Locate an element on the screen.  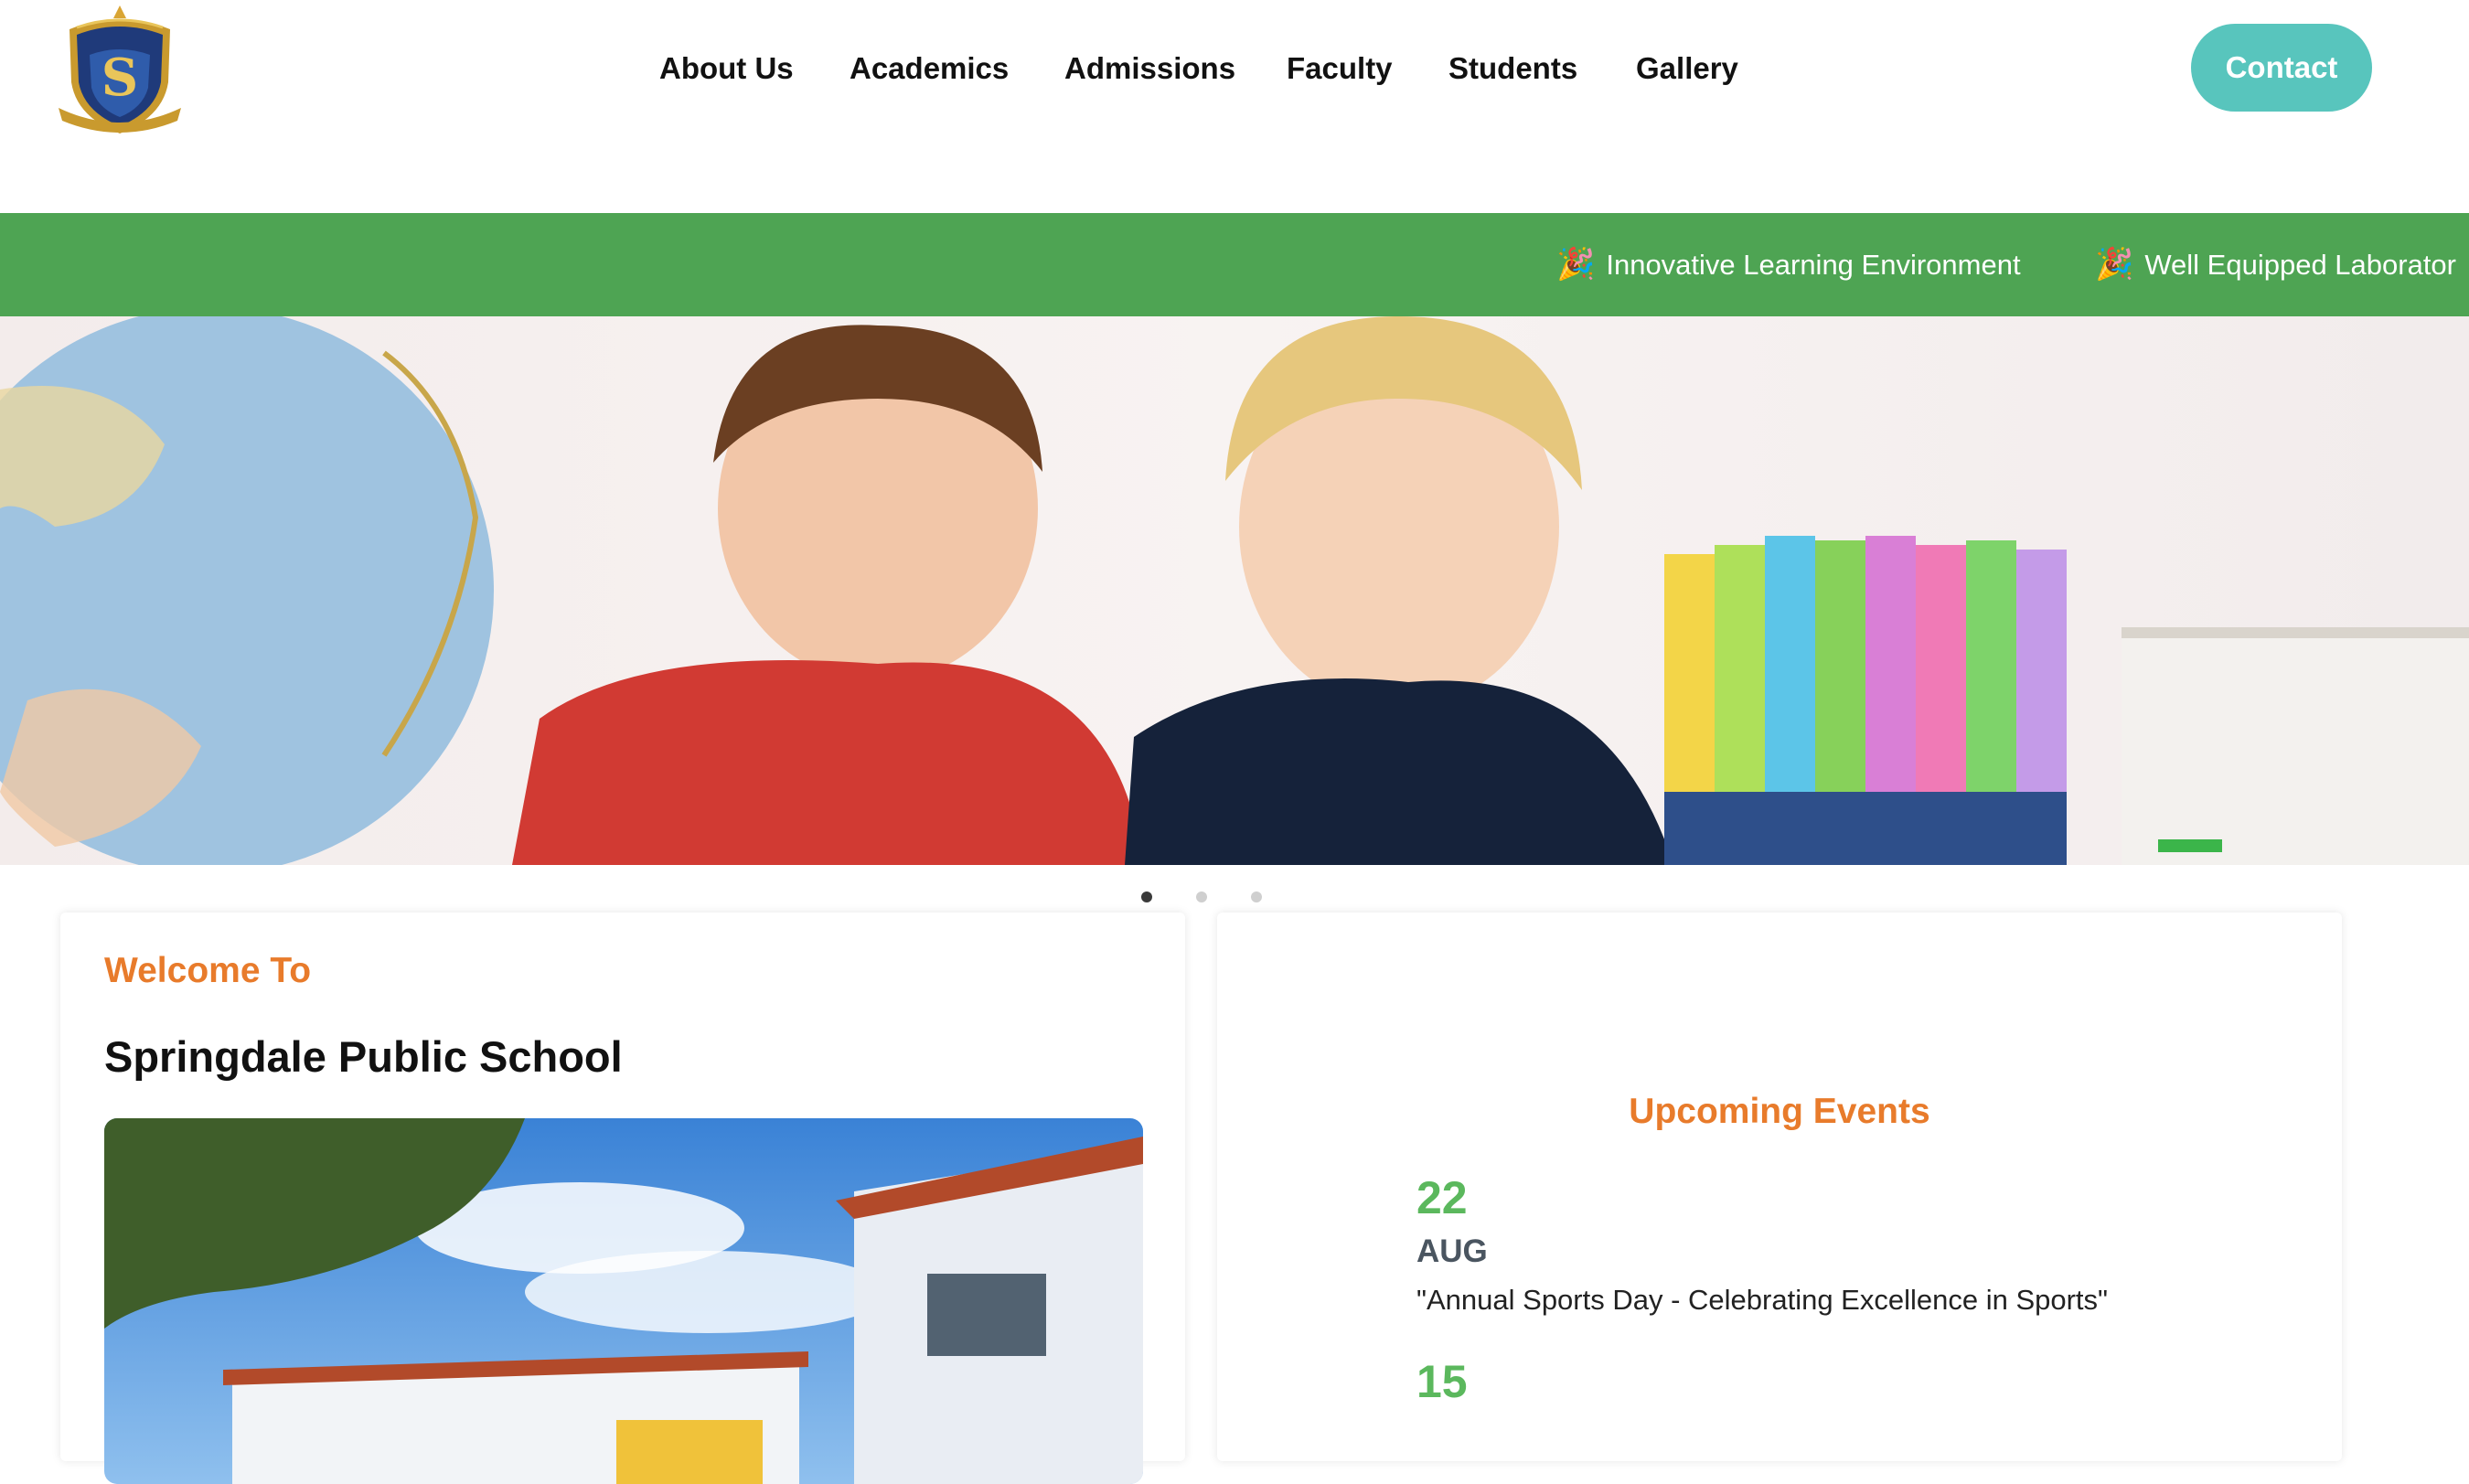
nav-admissions: Admissions is located at coordinates (1149, 68).